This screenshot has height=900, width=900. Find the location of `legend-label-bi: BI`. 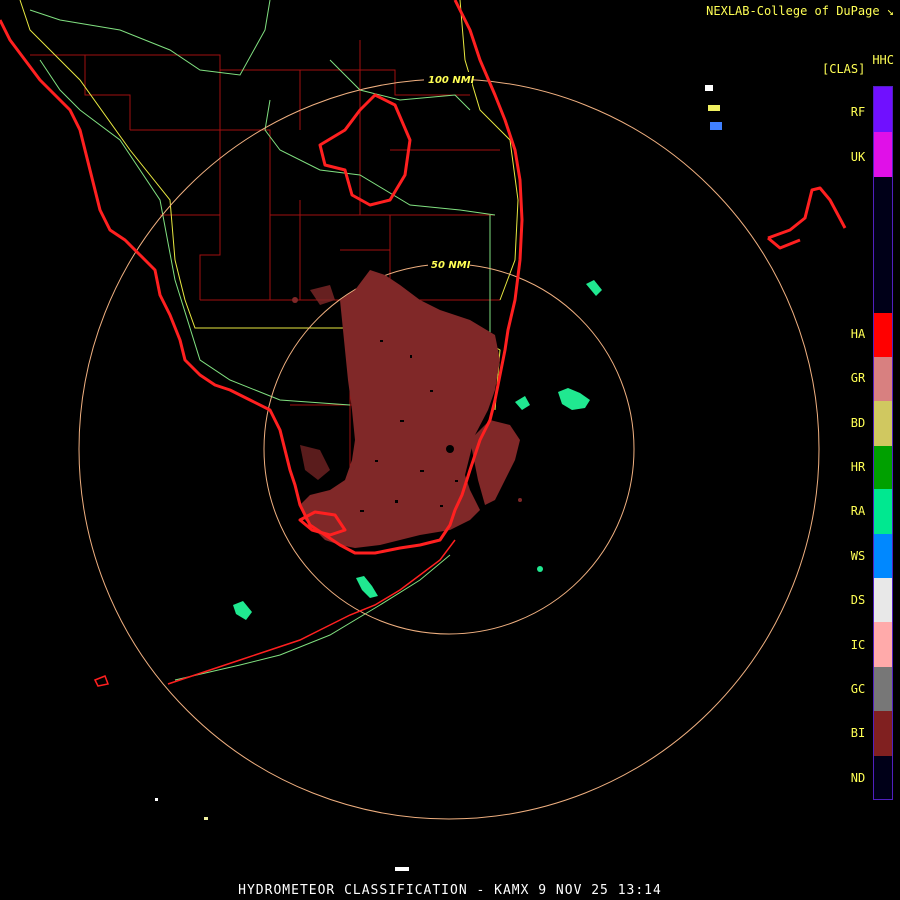

legend-label-bi: BI is located at coordinates (858, 733).